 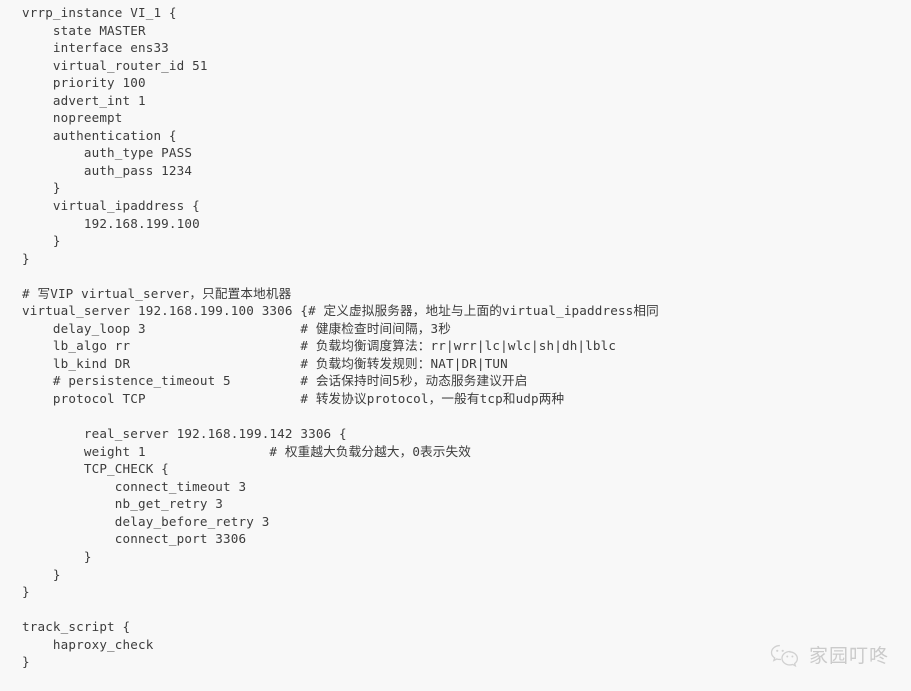 What do you see at coordinates (134, 486) in the screenshot?
I see `code-line: connect_timeout 3` at bounding box center [134, 486].